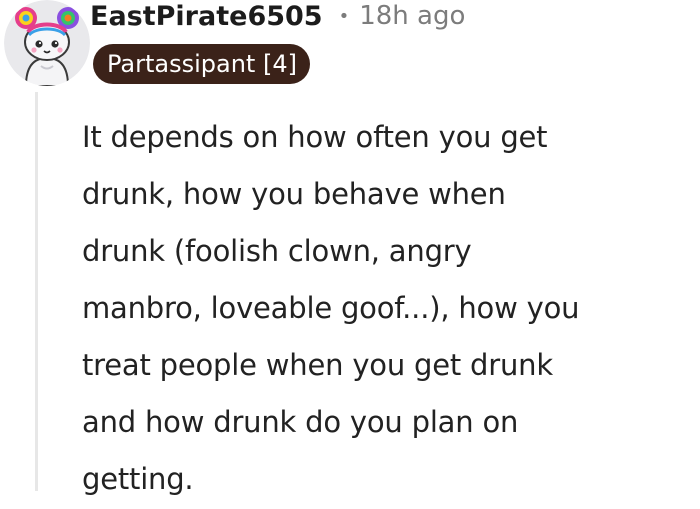 The width and height of the screenshot is (700, 509). I want to click on thread-line, so click(36, 291).